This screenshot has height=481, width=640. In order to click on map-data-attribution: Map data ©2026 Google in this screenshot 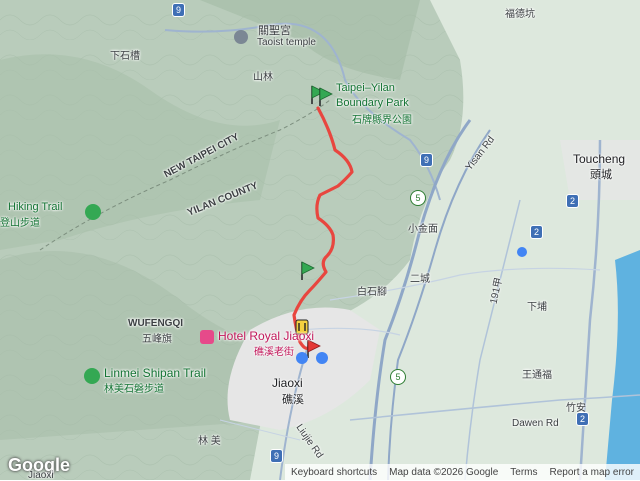, I will do `click(444, 472)`.